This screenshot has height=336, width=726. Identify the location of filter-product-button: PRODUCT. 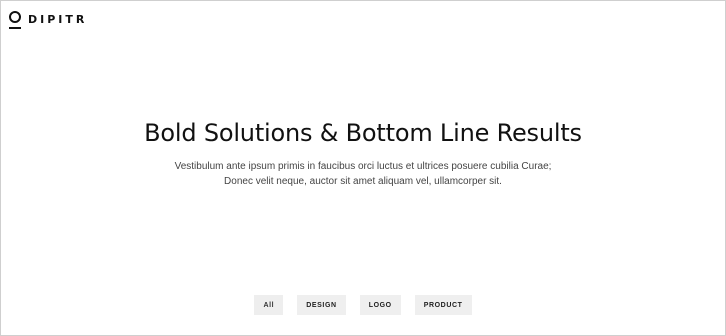
(443, 305).